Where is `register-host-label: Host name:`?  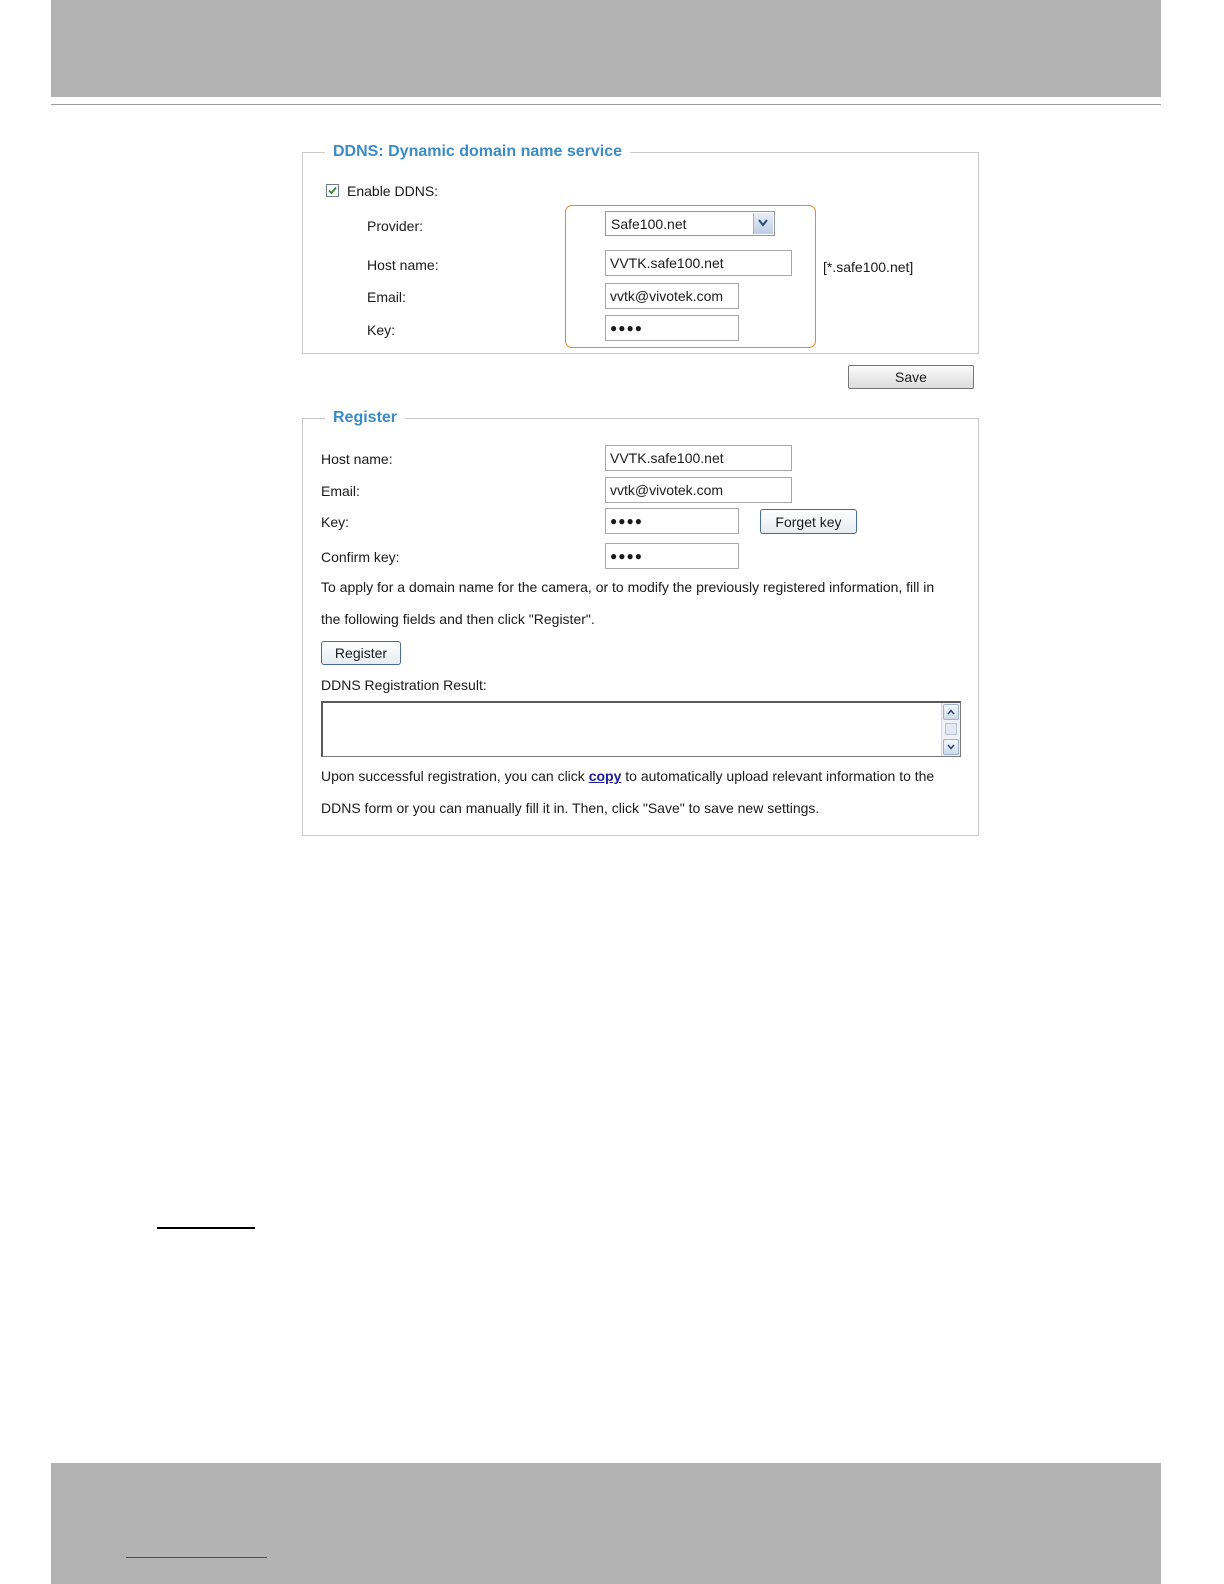 register-host-label: Host name: is located at coordinates (357, 459).